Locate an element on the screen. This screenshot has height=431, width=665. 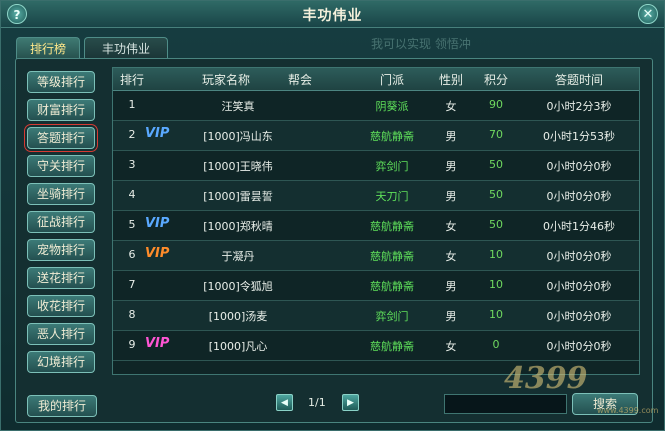
sidebar-item-illusion: 幻境排行 is located at coordinates (61, 362).